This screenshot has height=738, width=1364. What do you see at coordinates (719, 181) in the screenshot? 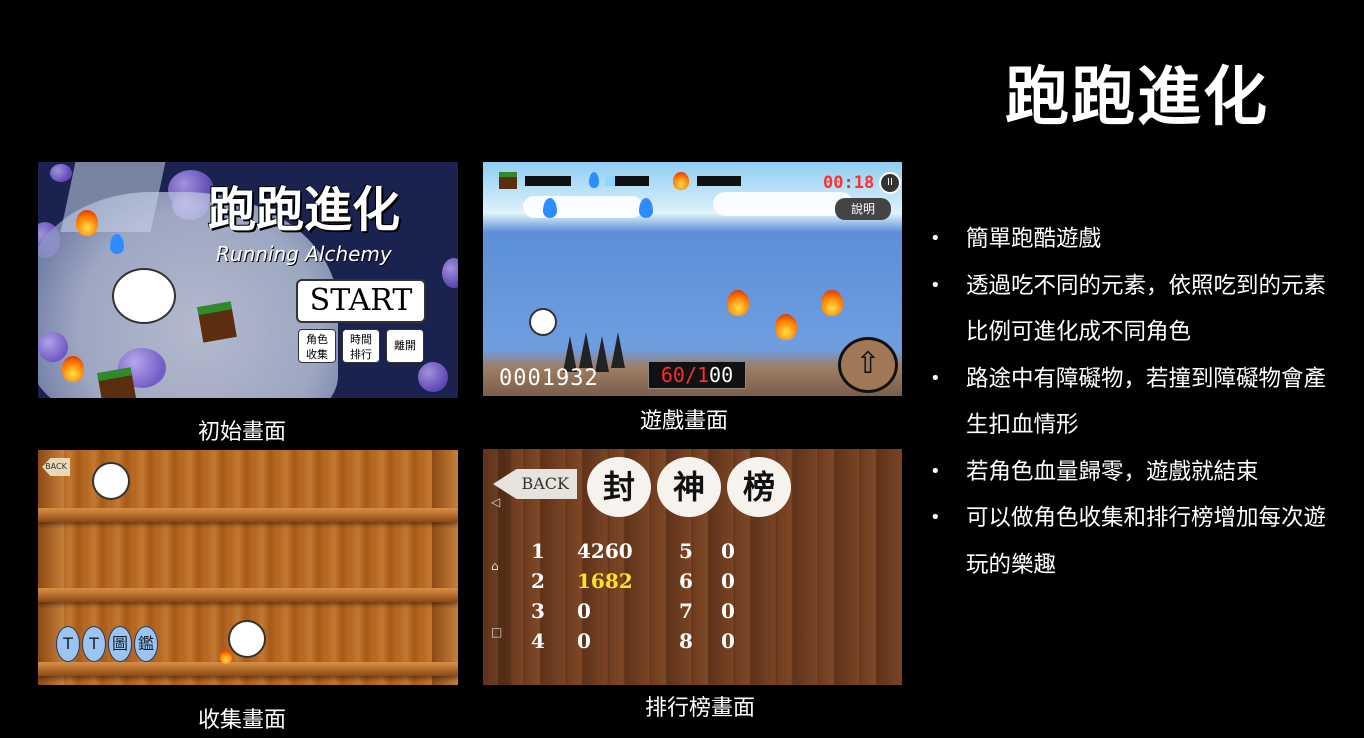
I see `fire-meter` at bounding box center [719, 181].